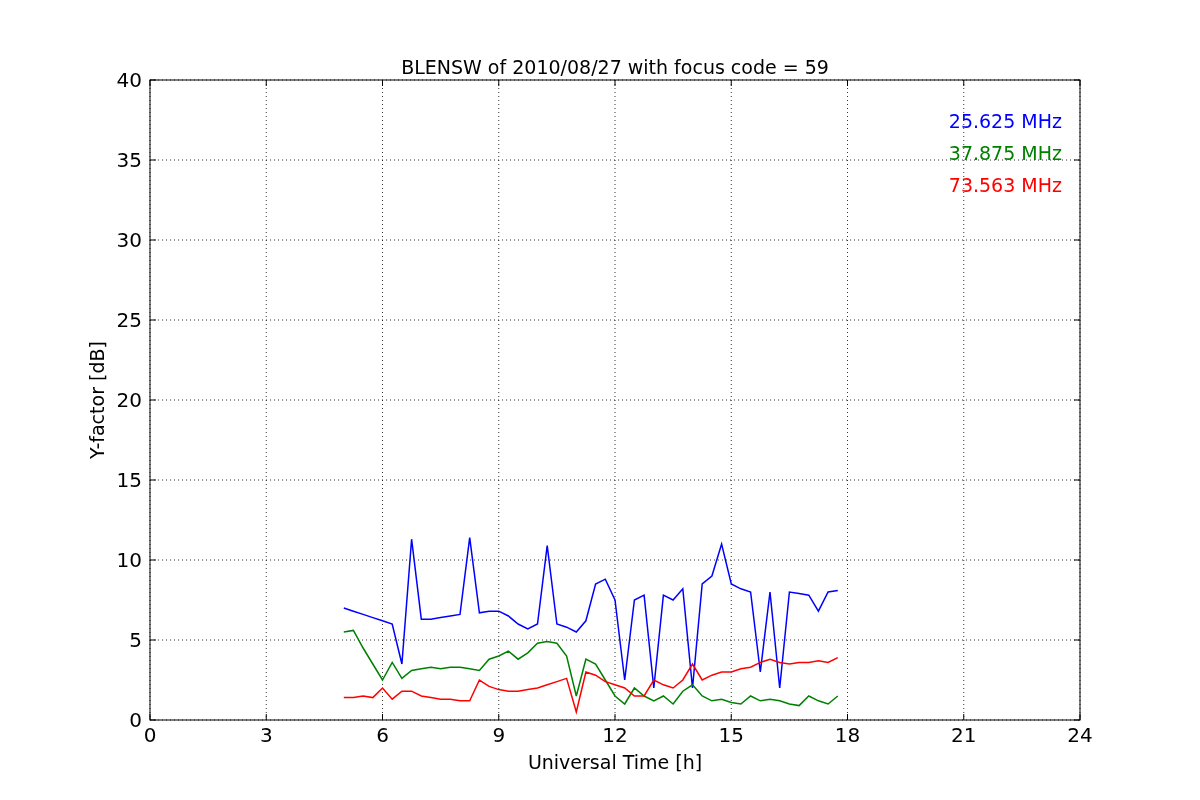 Image resolution: width=1200 pixels, height=800 pixels. What do you see at coordinates (964, 735) in the screenshot?
I see `tick-label: 21` at bounding box center [964, 735].